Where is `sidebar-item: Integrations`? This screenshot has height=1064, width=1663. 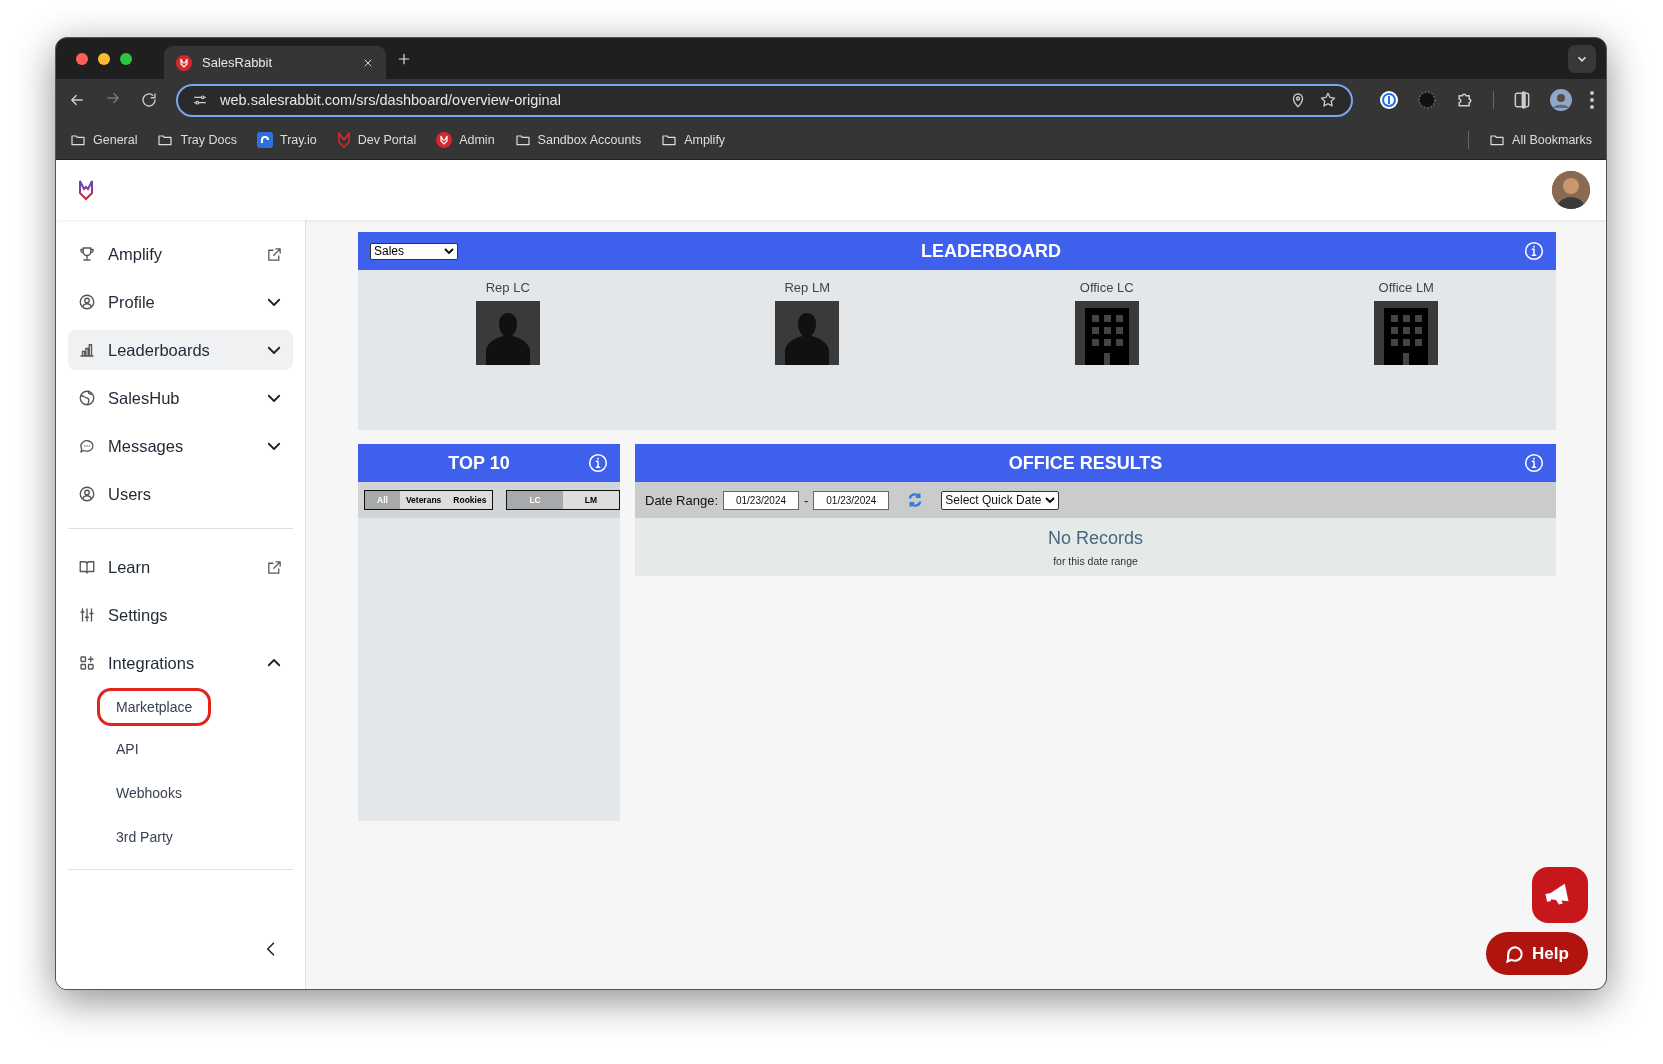 sidebar-item: Integrations is located at coordinates (180, 663).